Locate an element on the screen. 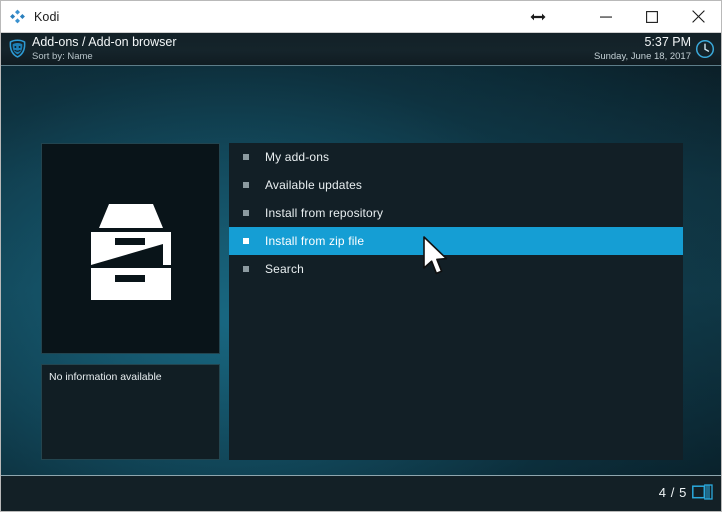  header-title-group: Add-ons / Add-on browser Sort by: Name is located at coordinates (104, 49).